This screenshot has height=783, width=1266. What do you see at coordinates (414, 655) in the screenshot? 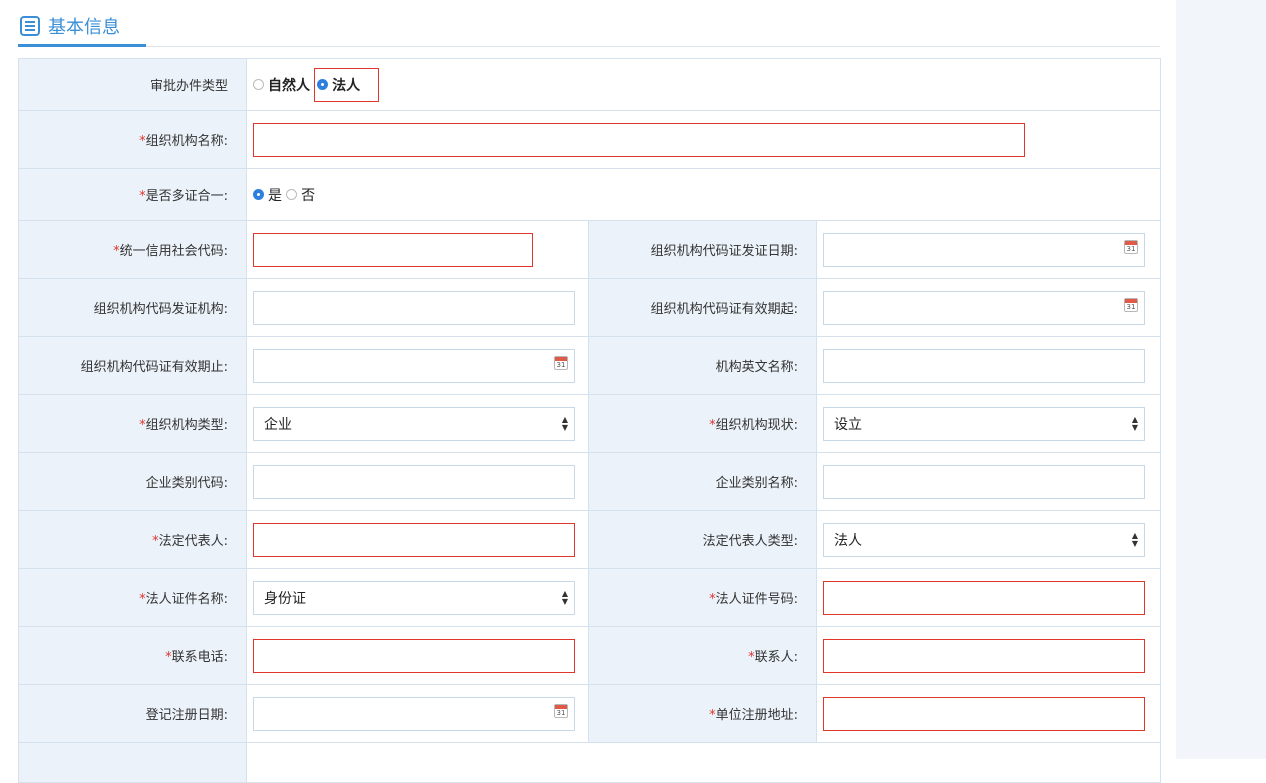
I see `phone-input` at bounding box center [414, 655].